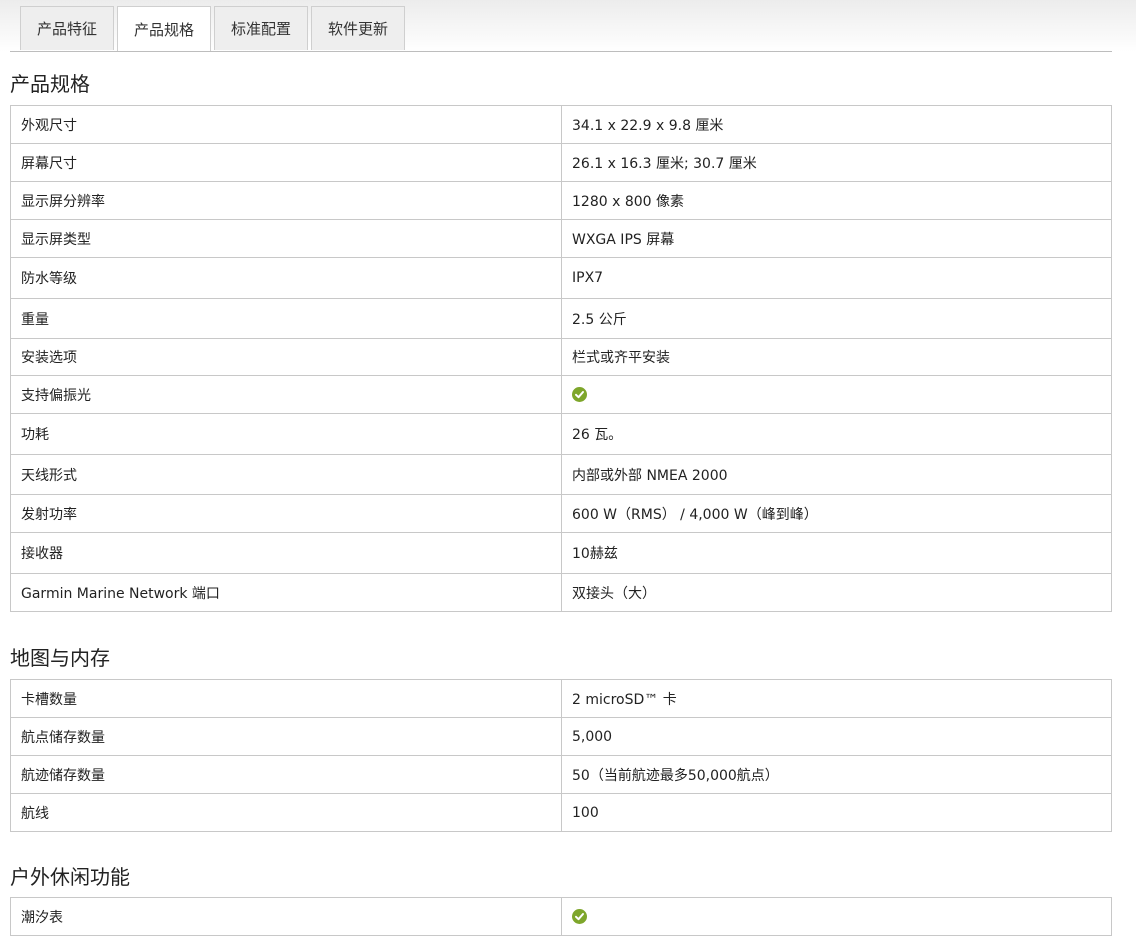 The width and height of the screenshot is (1136, 946). I want to click on table-row: 航迹储存数量 50（当前航迹最多50,000航点）, so click(561, 774).